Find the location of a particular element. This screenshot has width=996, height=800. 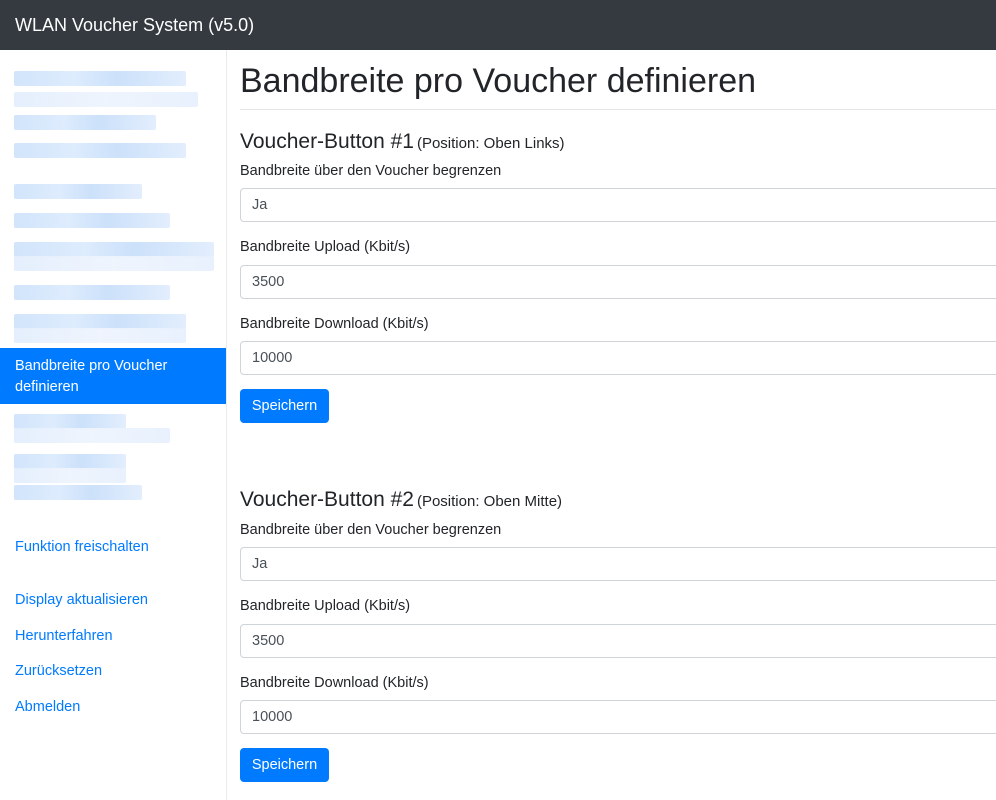

section-heading: Voucher-Button #1 is located at coordinates (327, 141).